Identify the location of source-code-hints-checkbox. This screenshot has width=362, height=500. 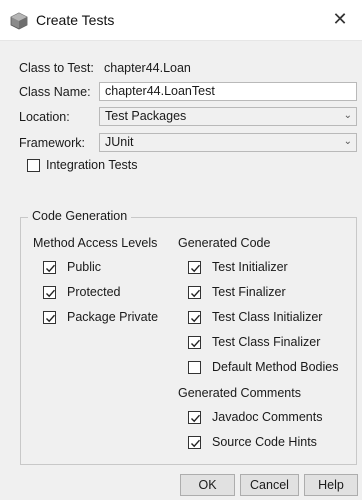
(194, 442).